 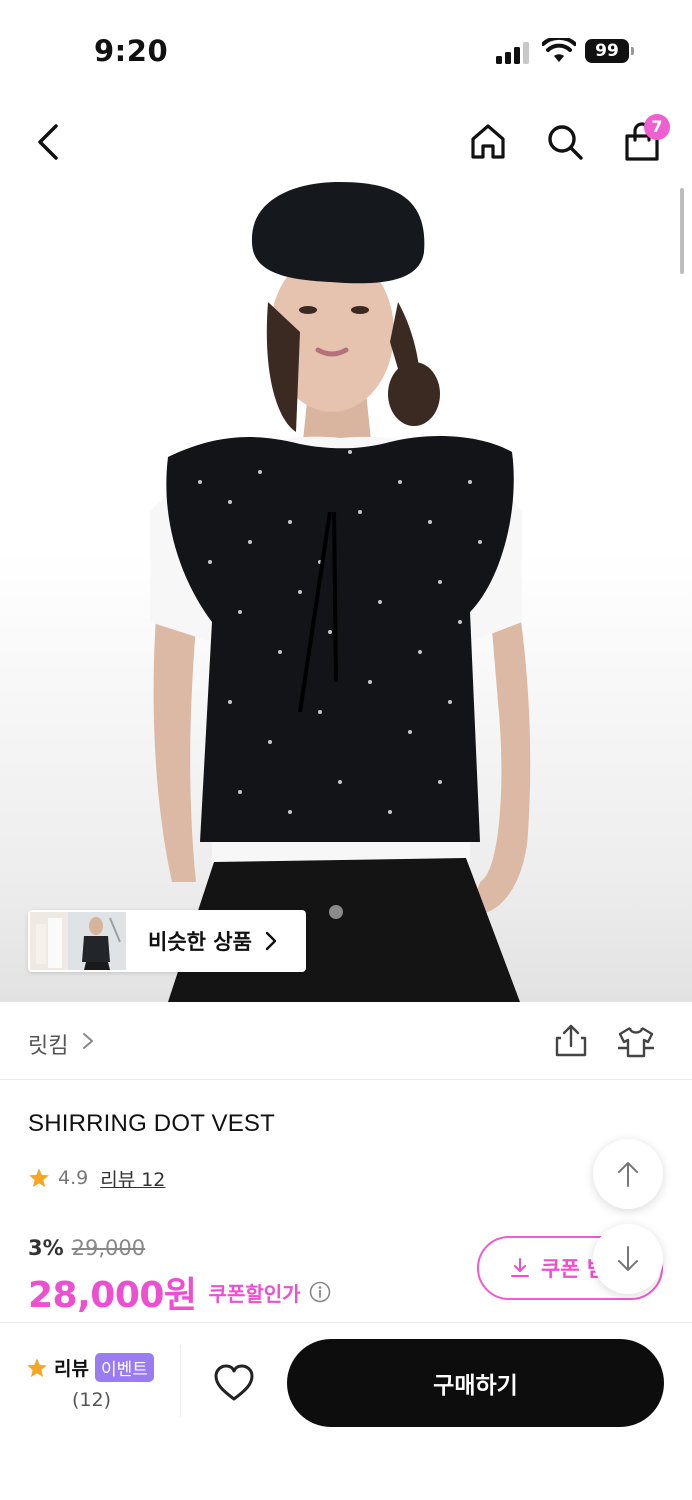 I want to click on back-button, so click(x=48, y=142).